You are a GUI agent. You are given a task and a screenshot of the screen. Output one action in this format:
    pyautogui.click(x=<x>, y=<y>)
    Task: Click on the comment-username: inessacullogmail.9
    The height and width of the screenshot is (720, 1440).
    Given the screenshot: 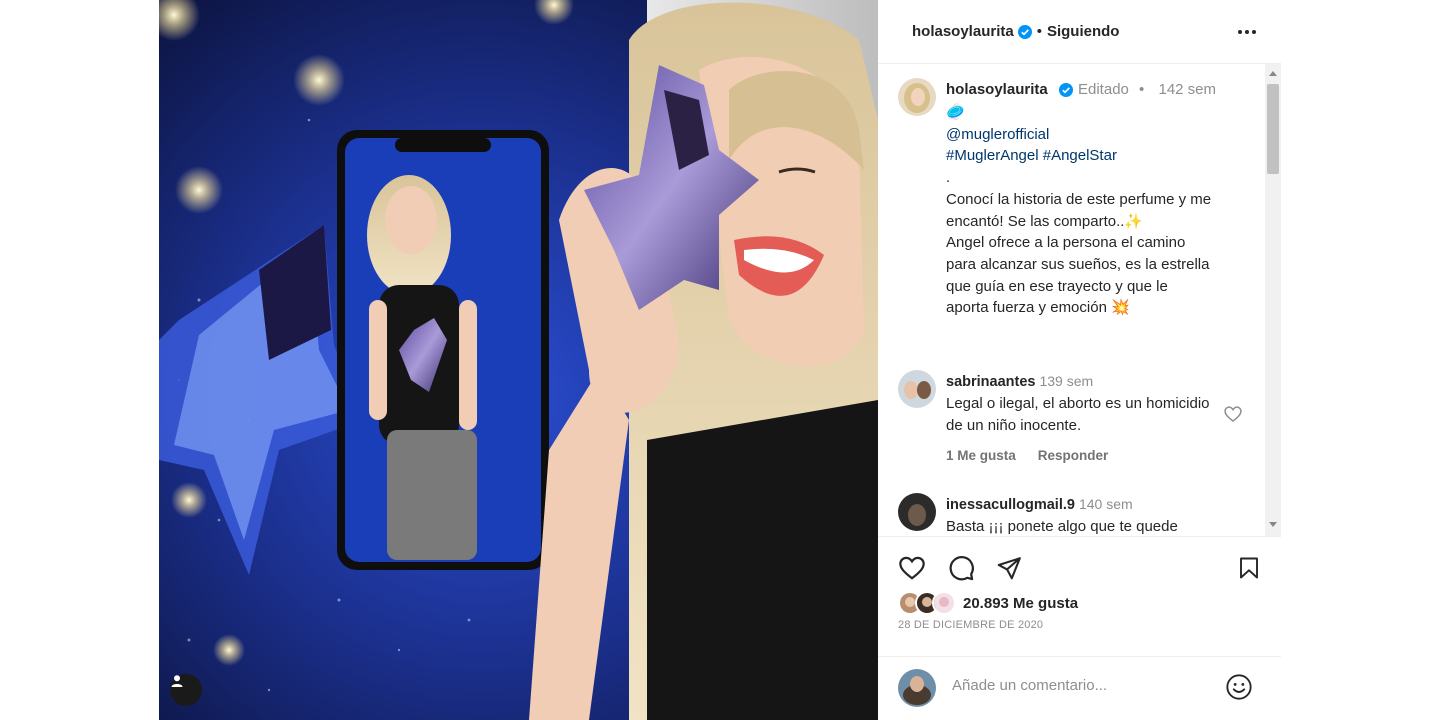 What is the action you would take?
    pyautogui.click(x=1010, y=505)
    